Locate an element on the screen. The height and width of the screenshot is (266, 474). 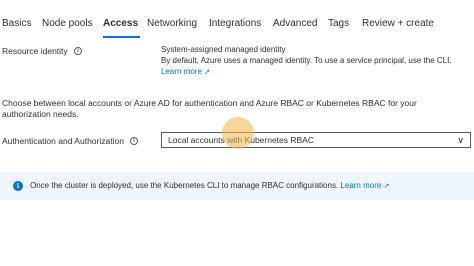
active-tab-indicator is located at coordinates (121, 37).